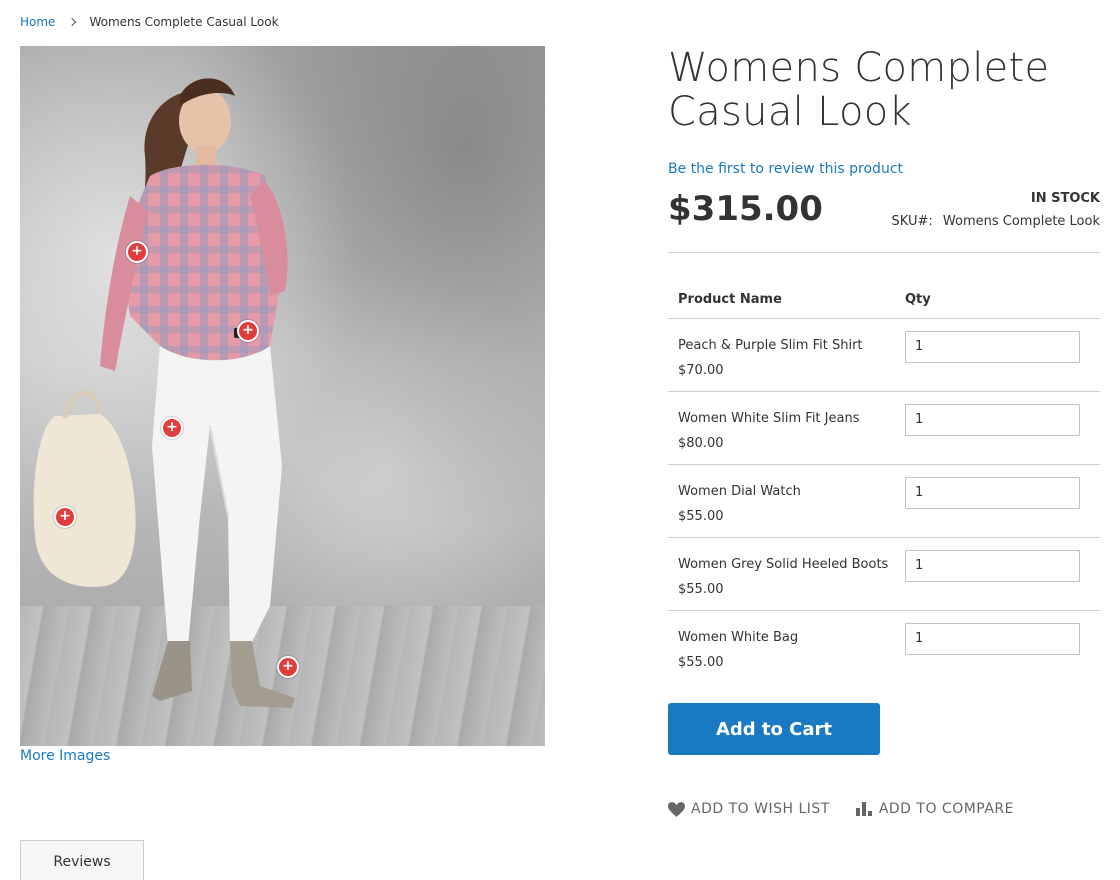 This screenshot has width=1120, height=880. Describe the element at coordinates (72, 22) in the screenshot. I see `chevron-right-icon` at that location.